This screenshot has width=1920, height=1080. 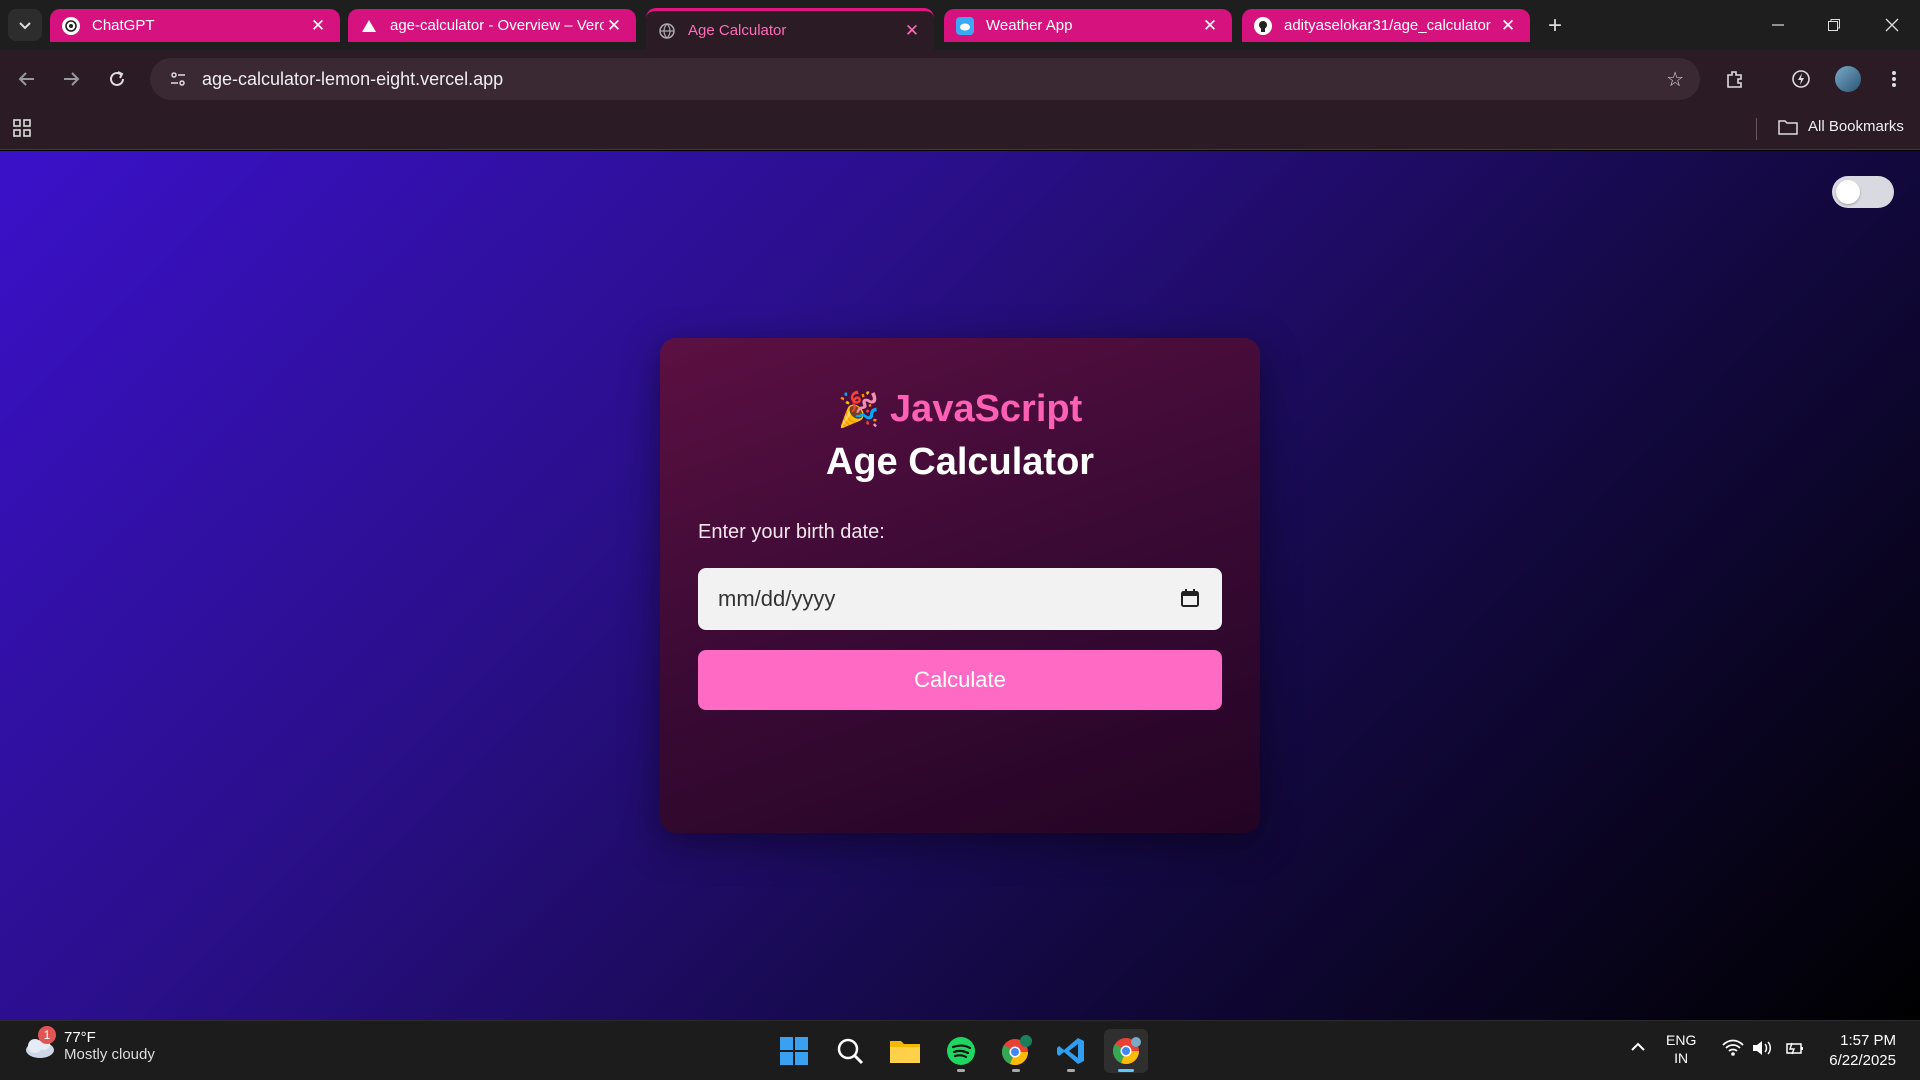 I want to click on extensions-icon, so click(x=1735, y=79).